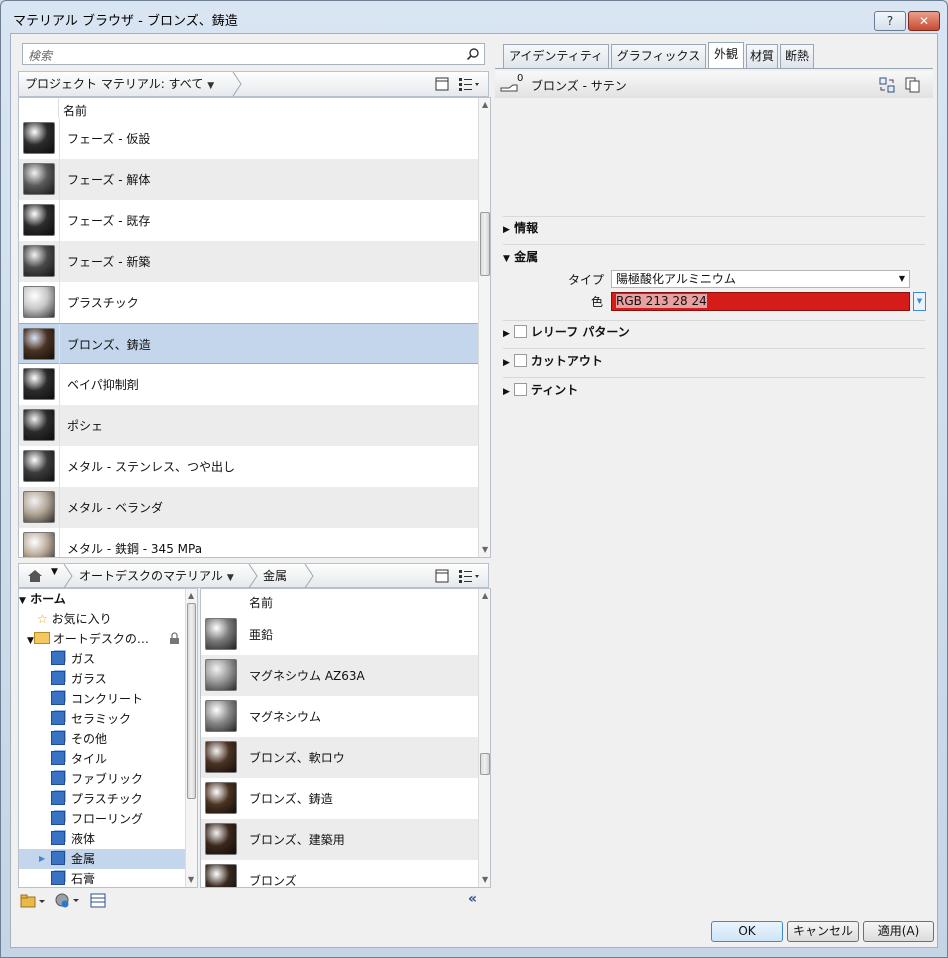 The width and height of the screenshot is (948, 958). I want to click on list-item: メタル - ベランダ, so click(249, 507).